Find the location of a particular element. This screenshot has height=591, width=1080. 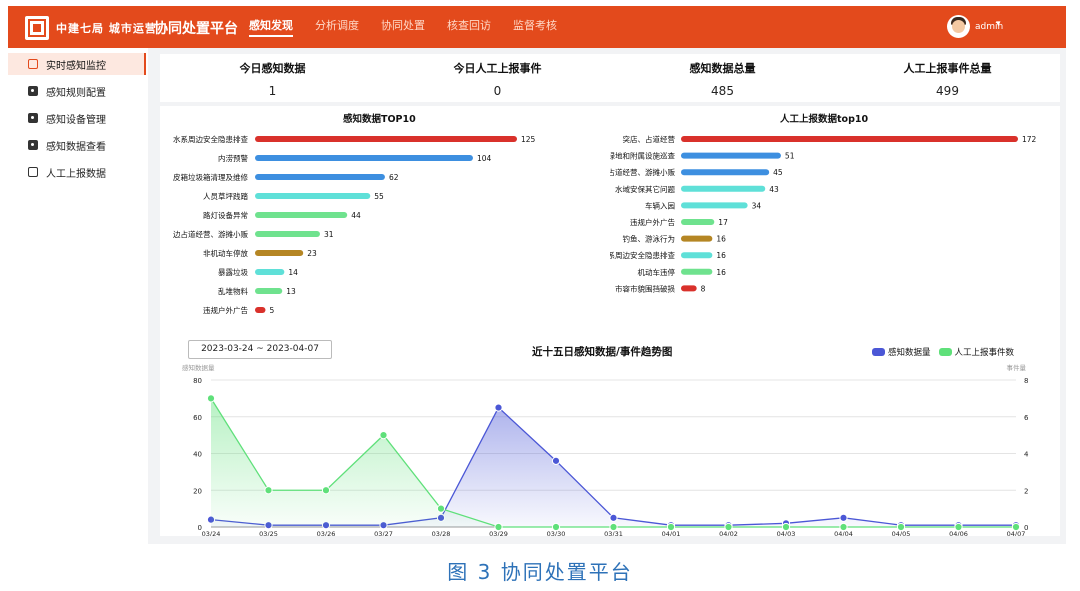

bar-category-label: 暴露垃圾 is located at coordinates (233, 272).